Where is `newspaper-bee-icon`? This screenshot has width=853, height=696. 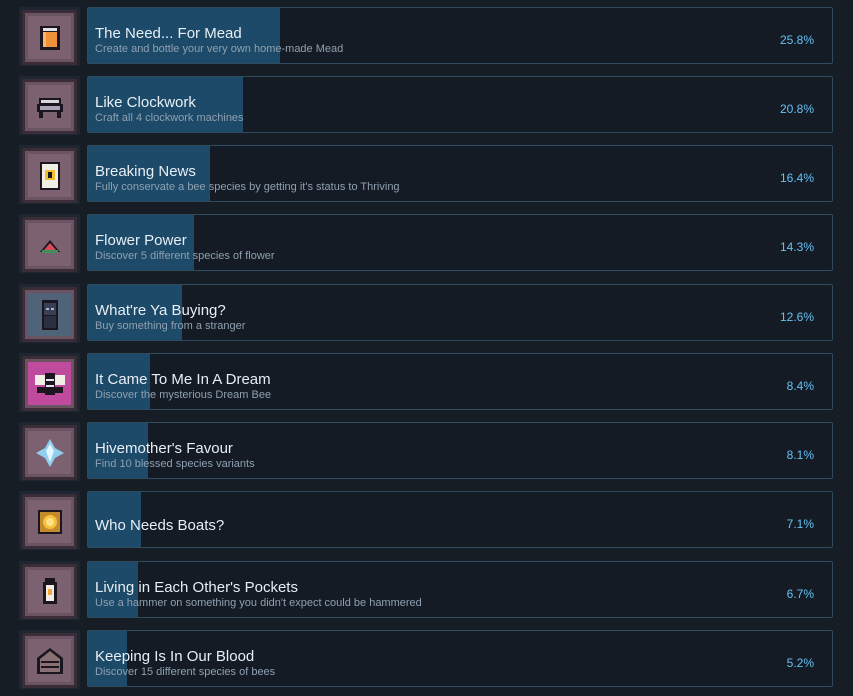
newspaper-bee-icon is located at coordinates (49, 175).